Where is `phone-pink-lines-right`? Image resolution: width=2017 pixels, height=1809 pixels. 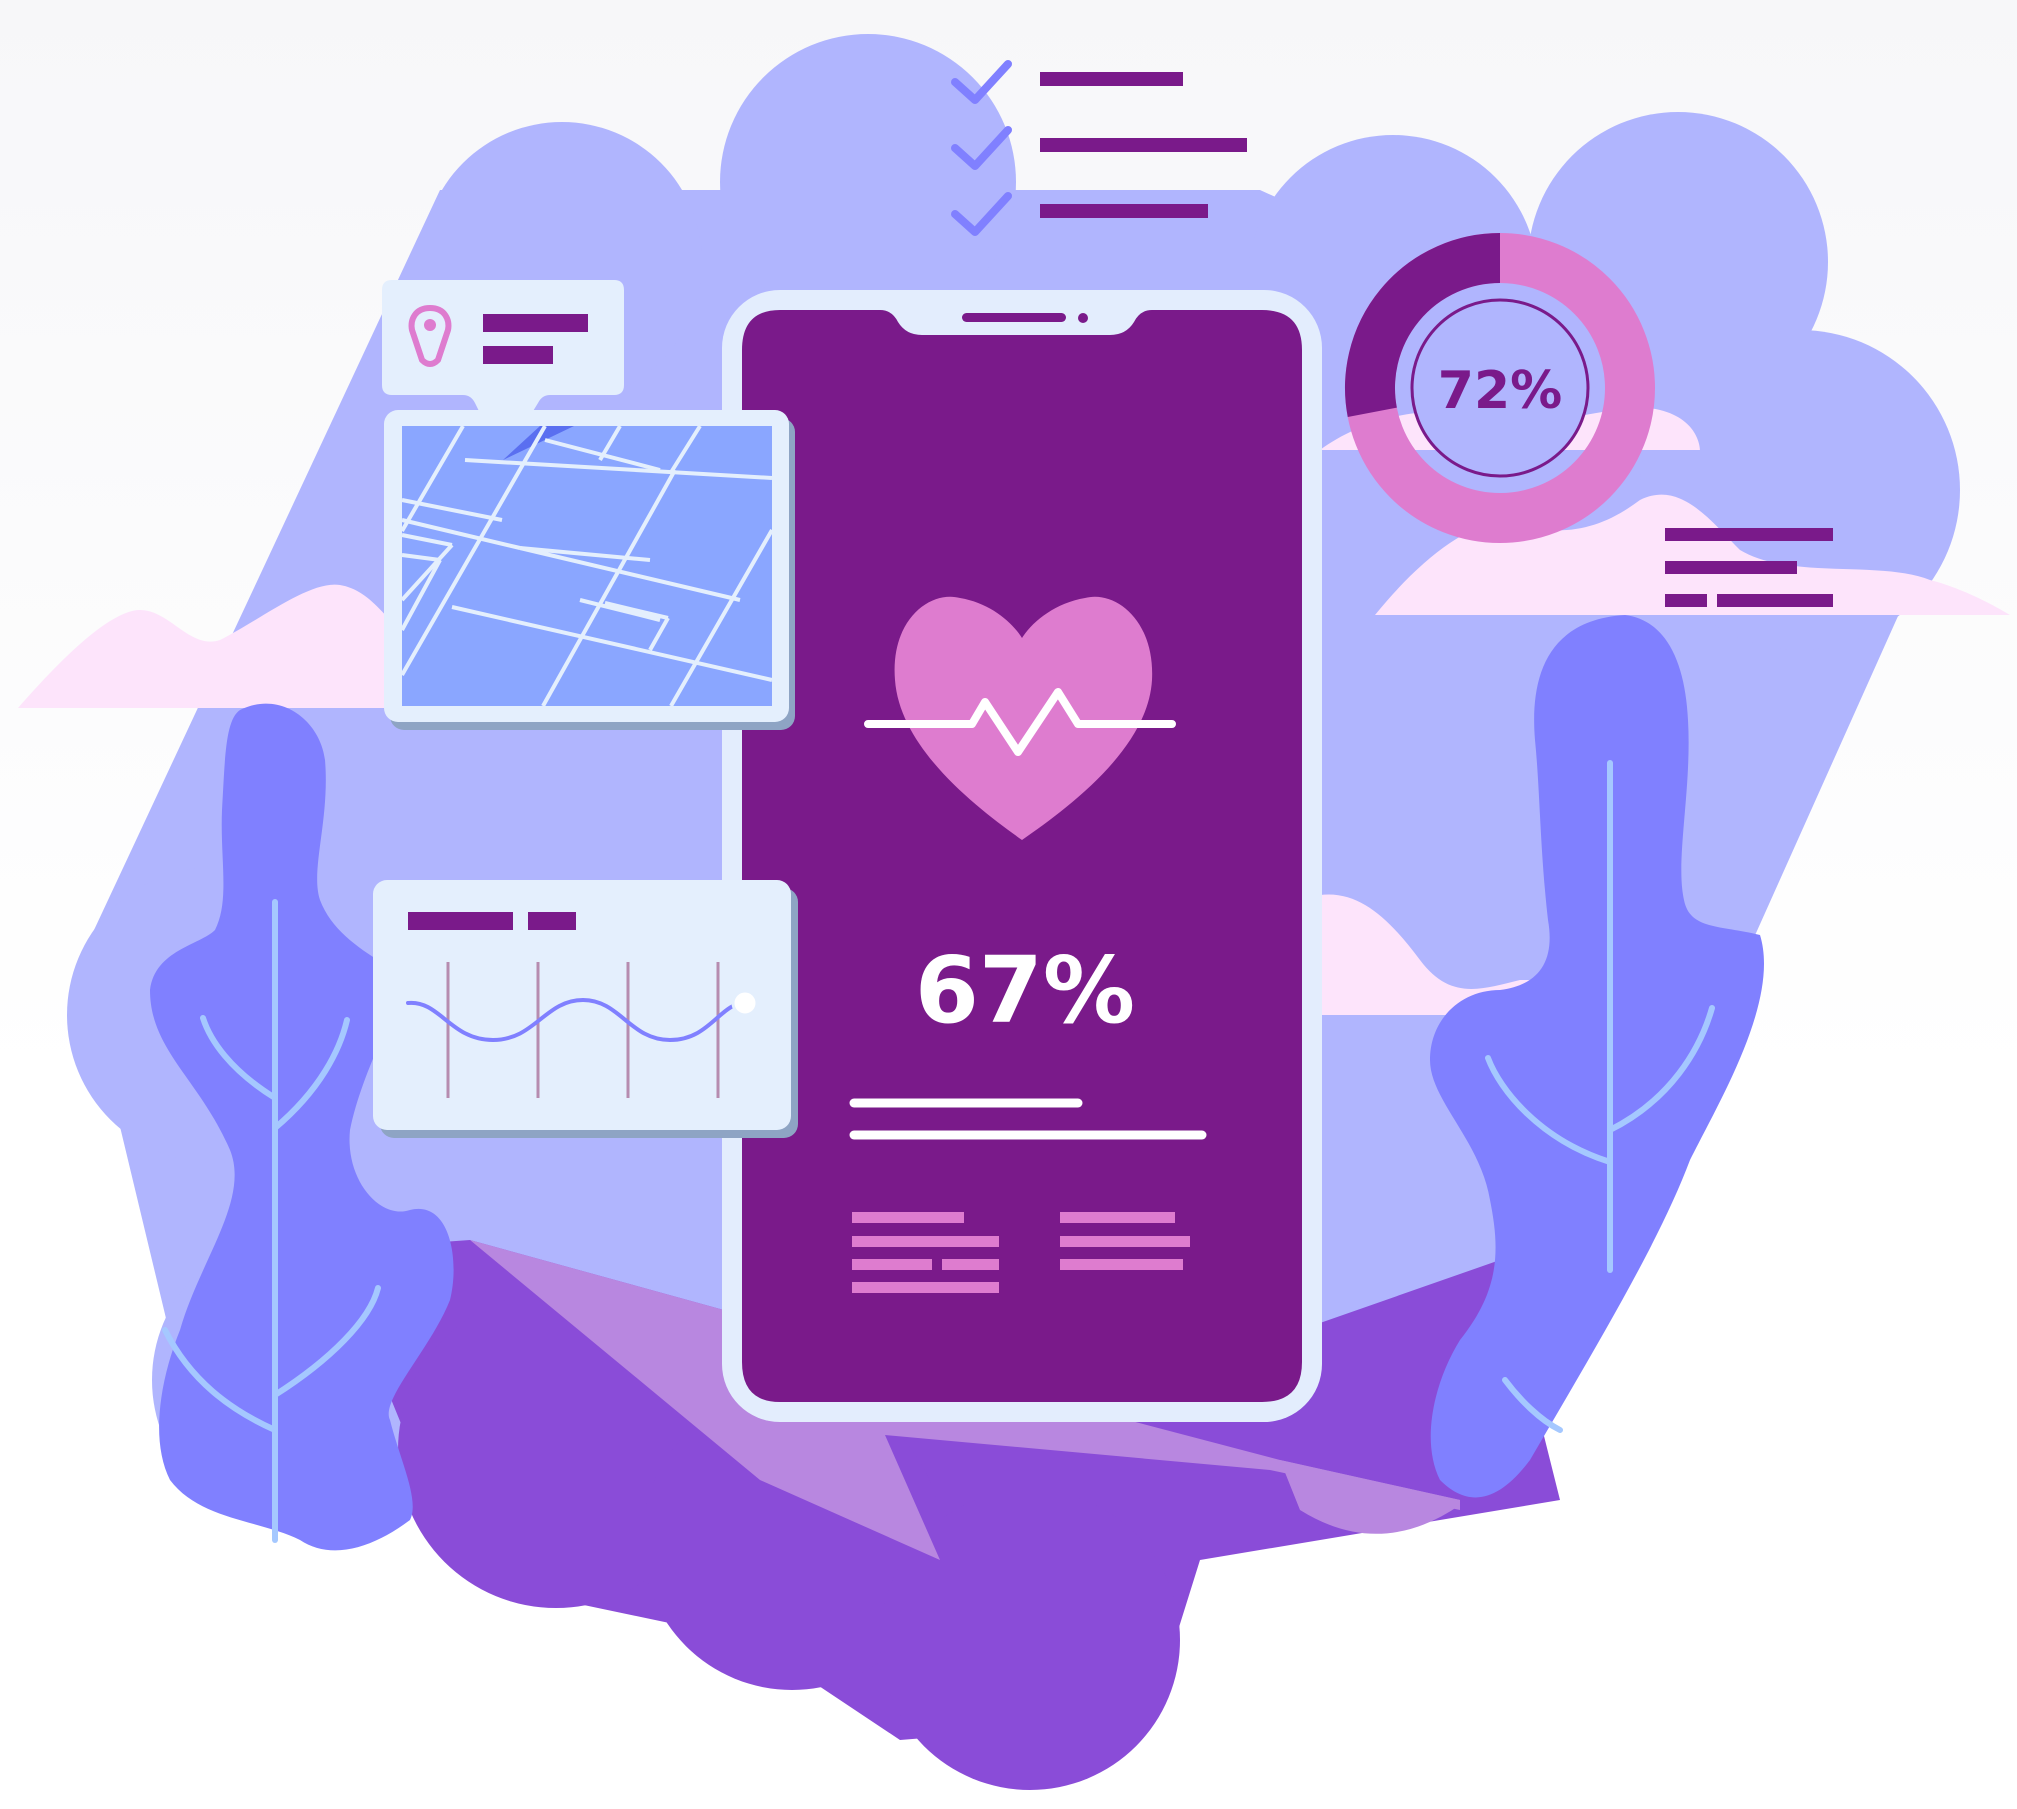 phone-pink-lines-right is located at coordinates (1125, 1241).